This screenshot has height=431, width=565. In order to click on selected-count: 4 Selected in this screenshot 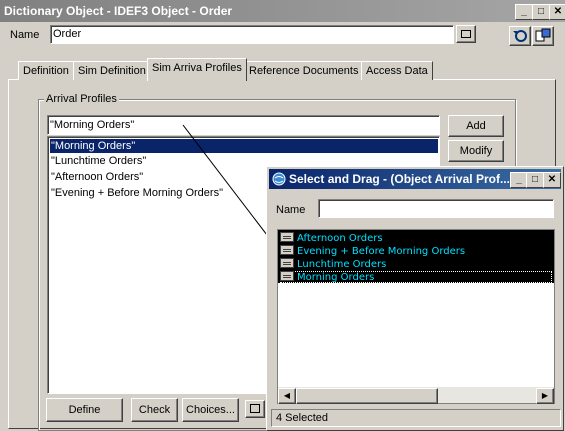, I will do `click(302, 418)`.